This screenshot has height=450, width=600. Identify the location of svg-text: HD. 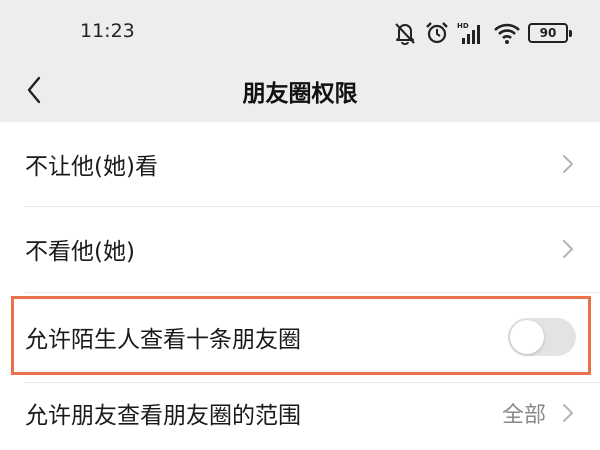
(463, 26).